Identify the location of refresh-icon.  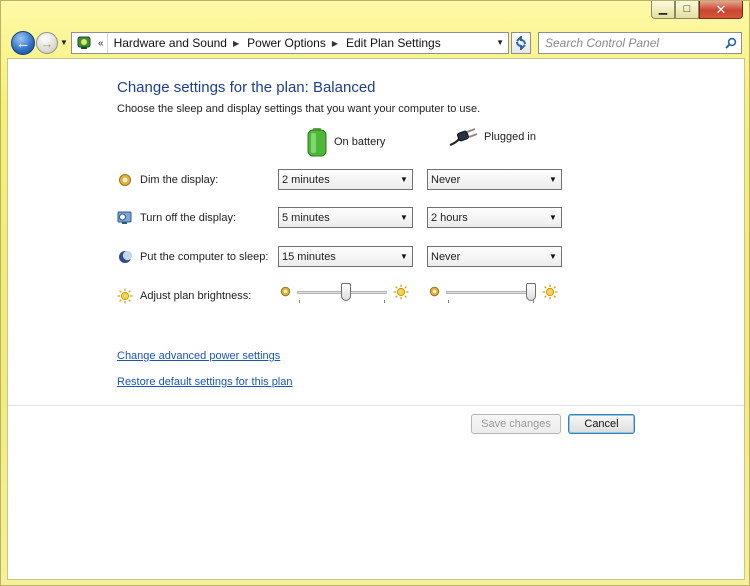
(521, 43).